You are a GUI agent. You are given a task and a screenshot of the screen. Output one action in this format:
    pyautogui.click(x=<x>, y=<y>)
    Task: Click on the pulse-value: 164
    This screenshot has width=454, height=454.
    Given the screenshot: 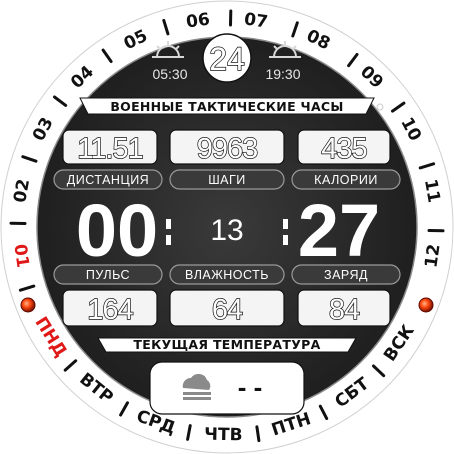 What is the action you would take?
    pyautogui.click(x=110, y=310)
    